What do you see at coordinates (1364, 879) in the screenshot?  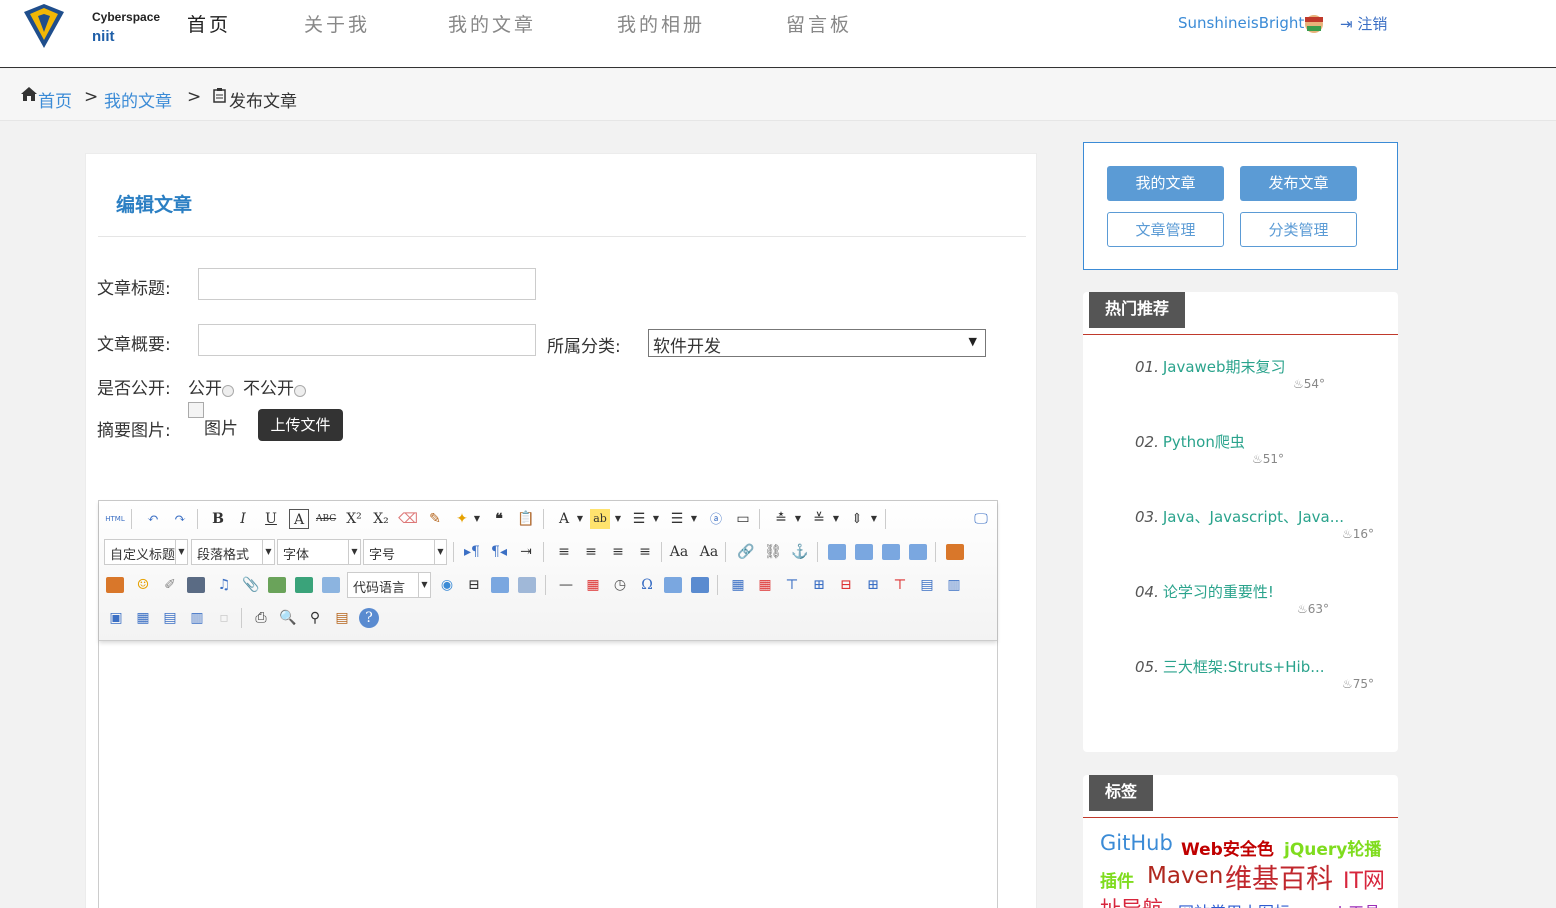 I see `tag-link: IT网` at bounding box center [1364, 879].